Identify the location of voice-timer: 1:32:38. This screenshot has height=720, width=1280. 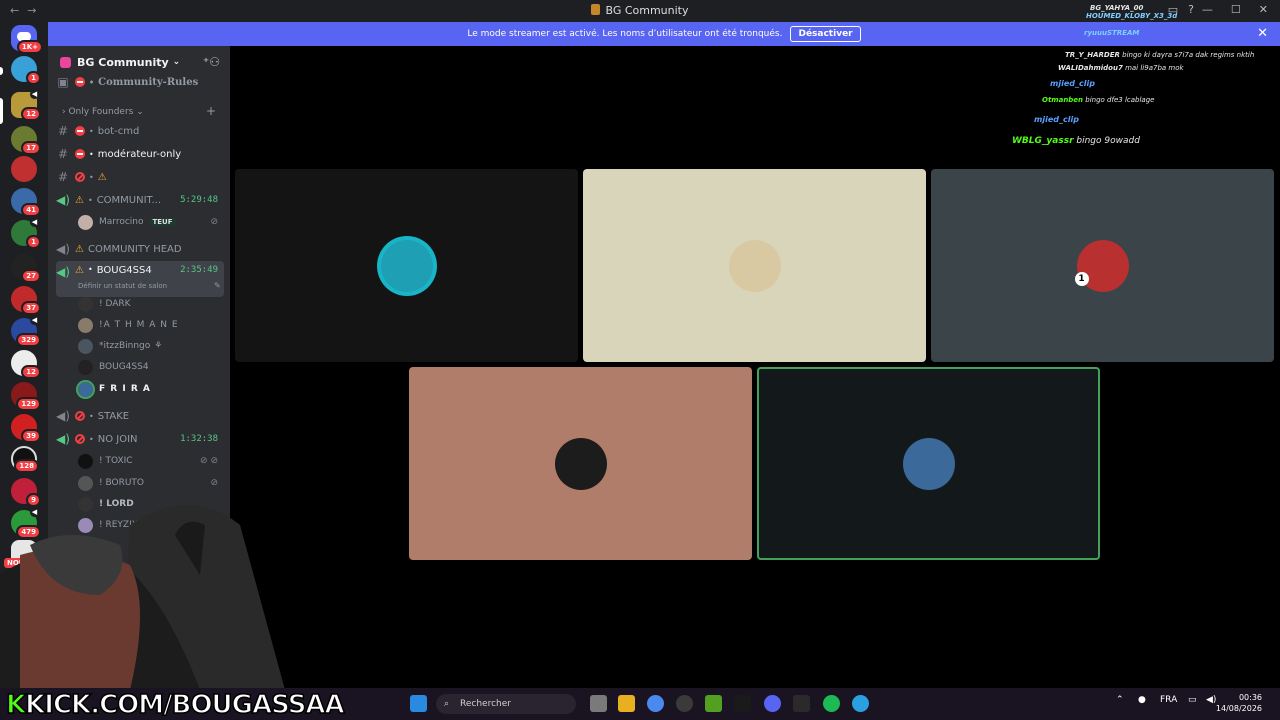
(199, 439).